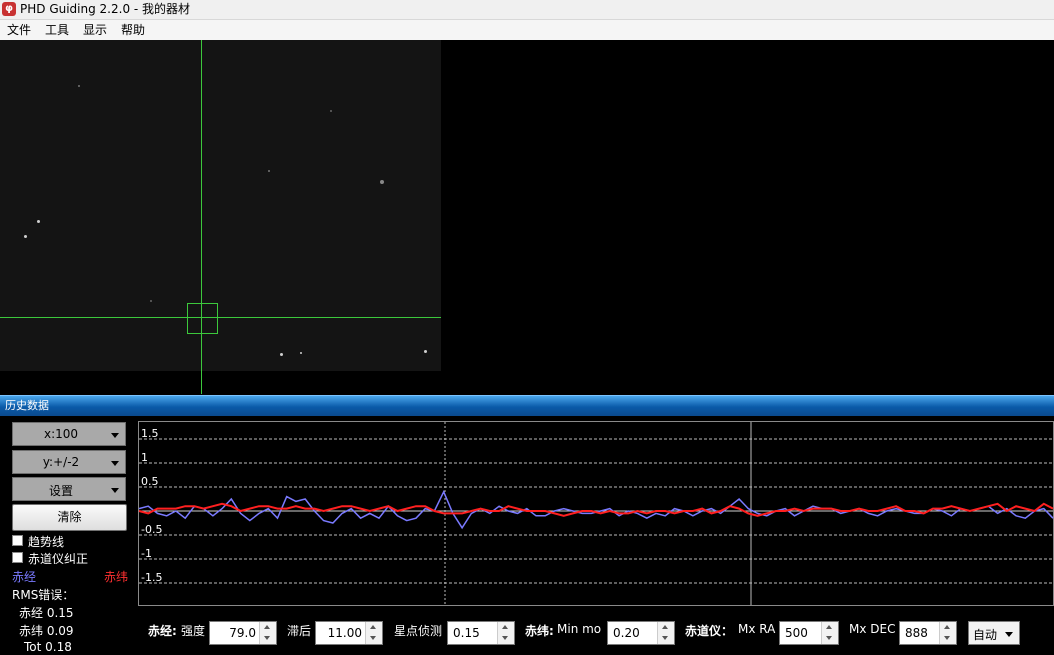  I want to click on trendlines-label: 趋势线, so click(46, 542).